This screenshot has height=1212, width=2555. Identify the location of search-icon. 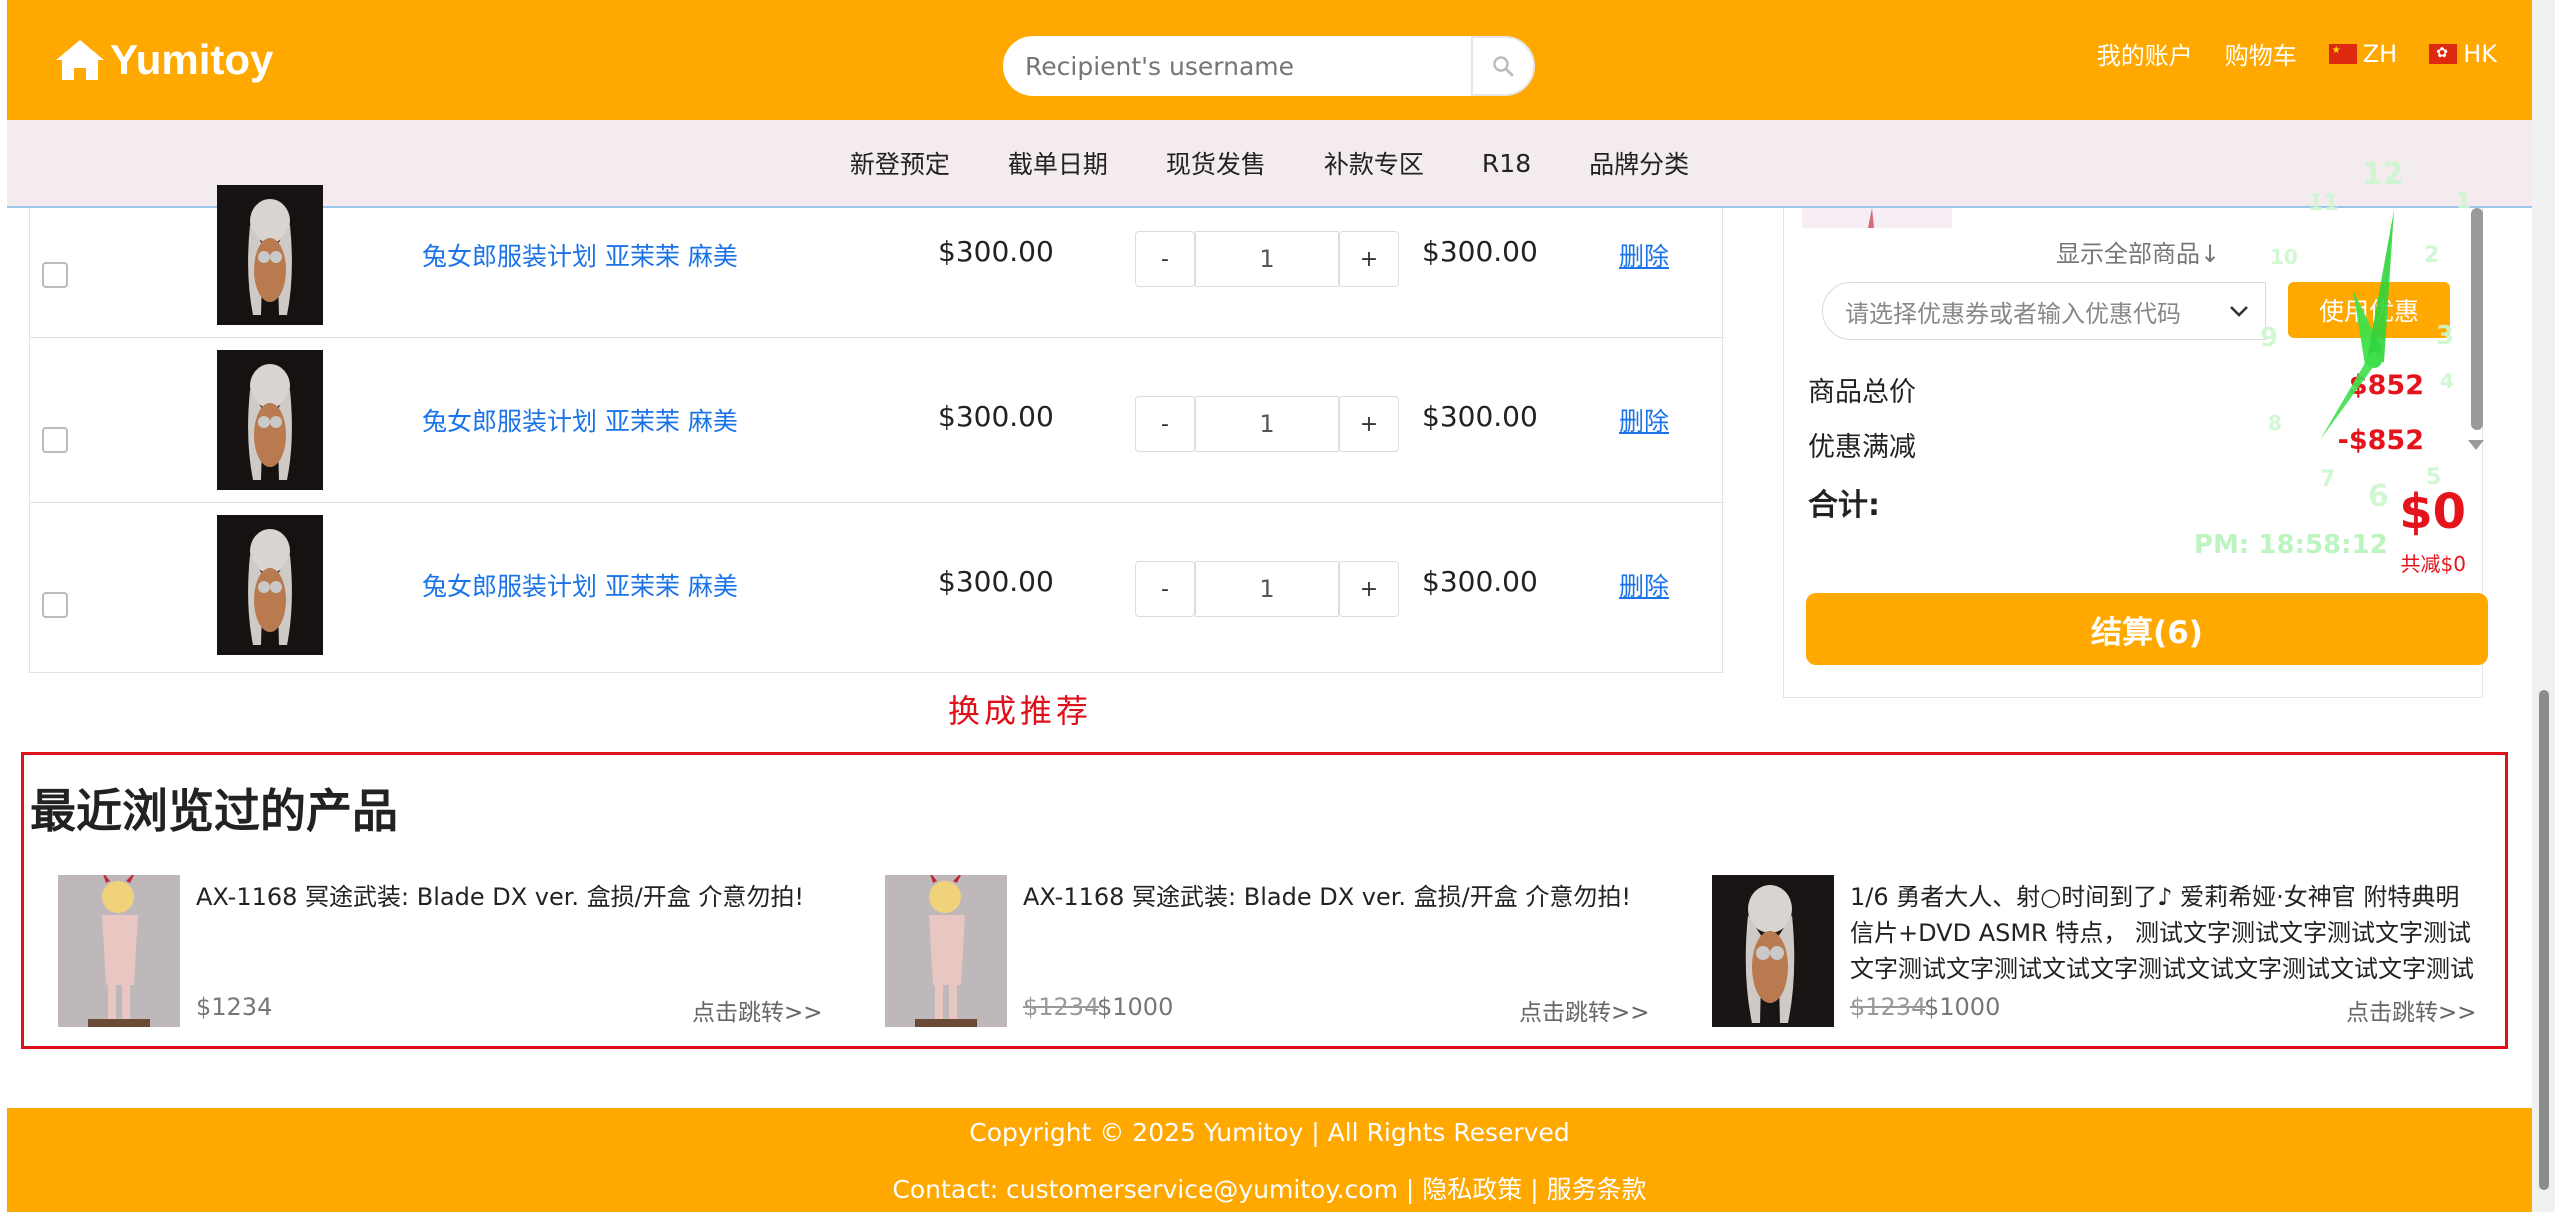
(1503, 66).